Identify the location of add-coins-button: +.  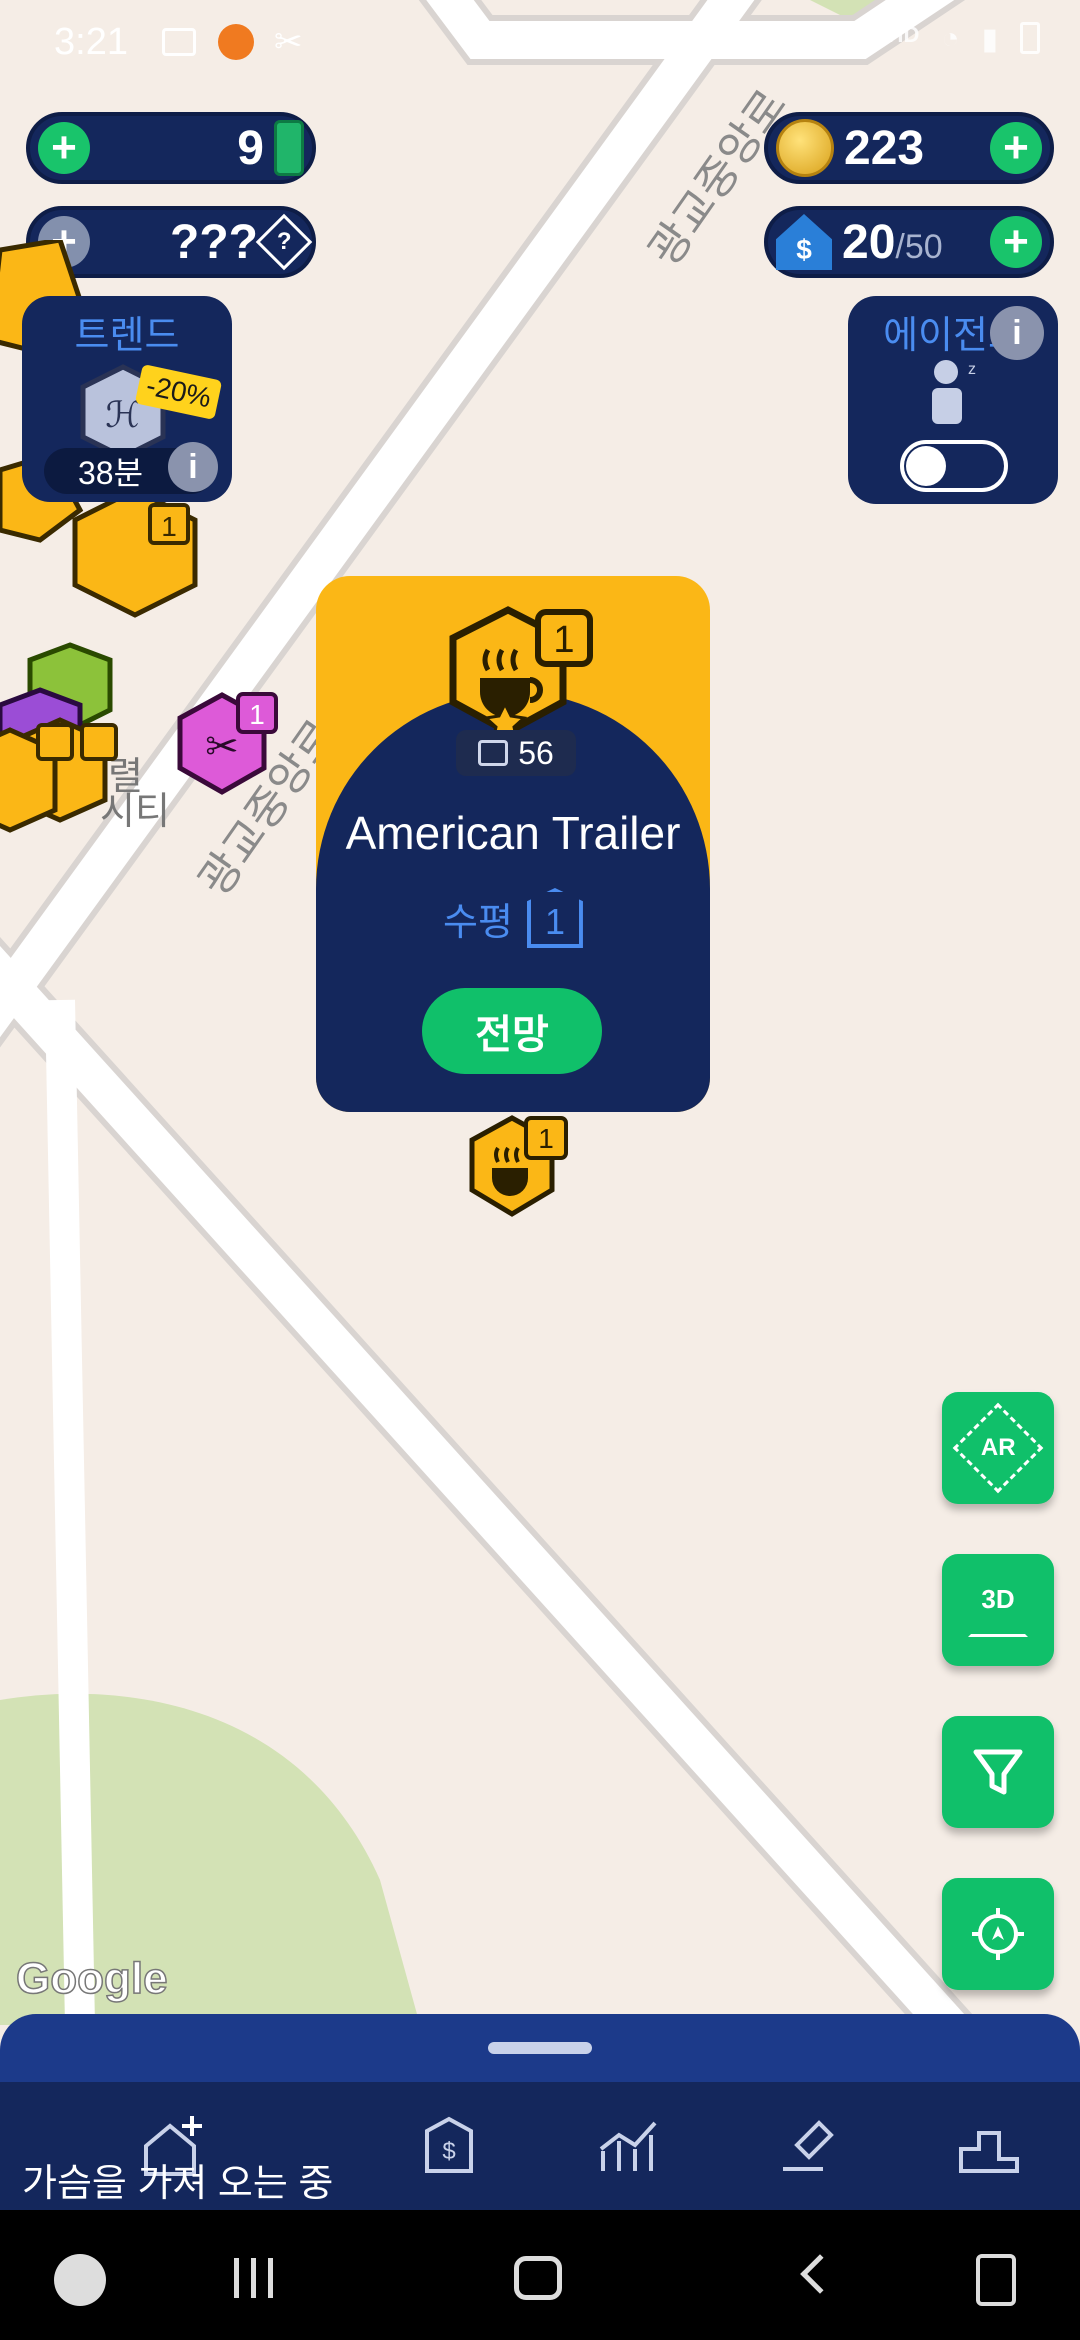
(1016, 148).